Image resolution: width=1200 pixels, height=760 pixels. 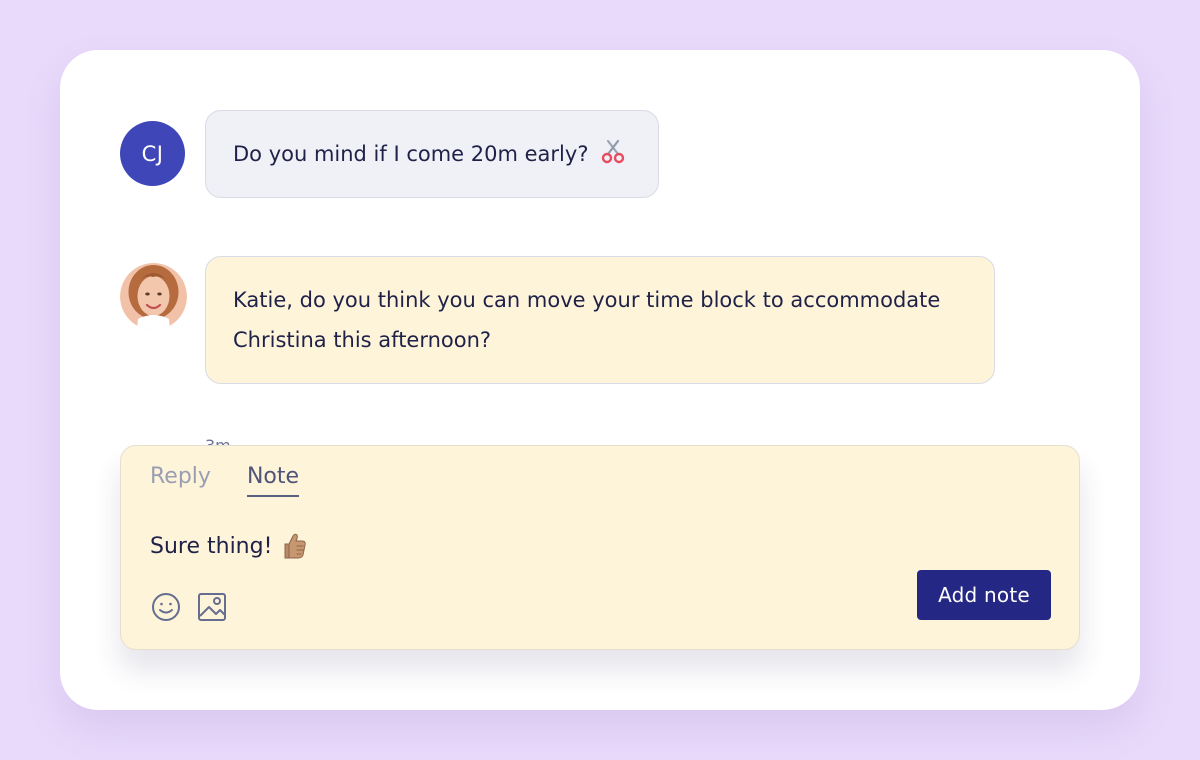 What do you see at coordinates (189, 607) in the screenshot?
I see `composer-toolbar` at bounding box center [189, 607].